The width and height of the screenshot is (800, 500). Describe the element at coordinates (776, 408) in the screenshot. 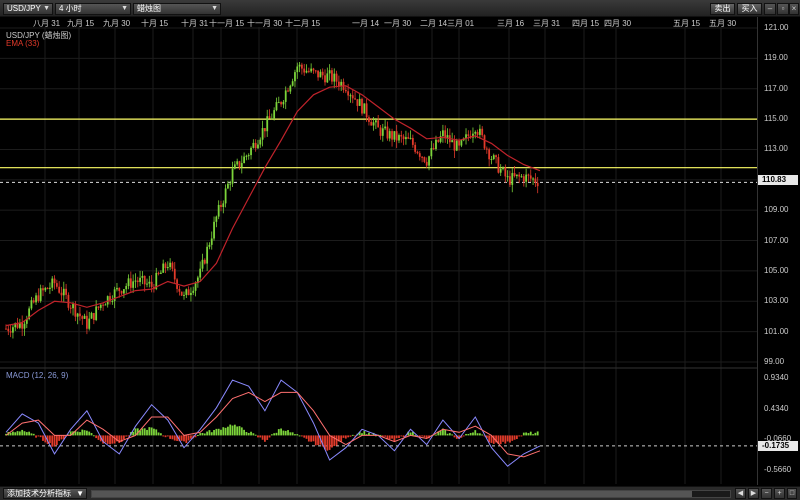

I see `macd-axis-label: 0.4340` at that location.